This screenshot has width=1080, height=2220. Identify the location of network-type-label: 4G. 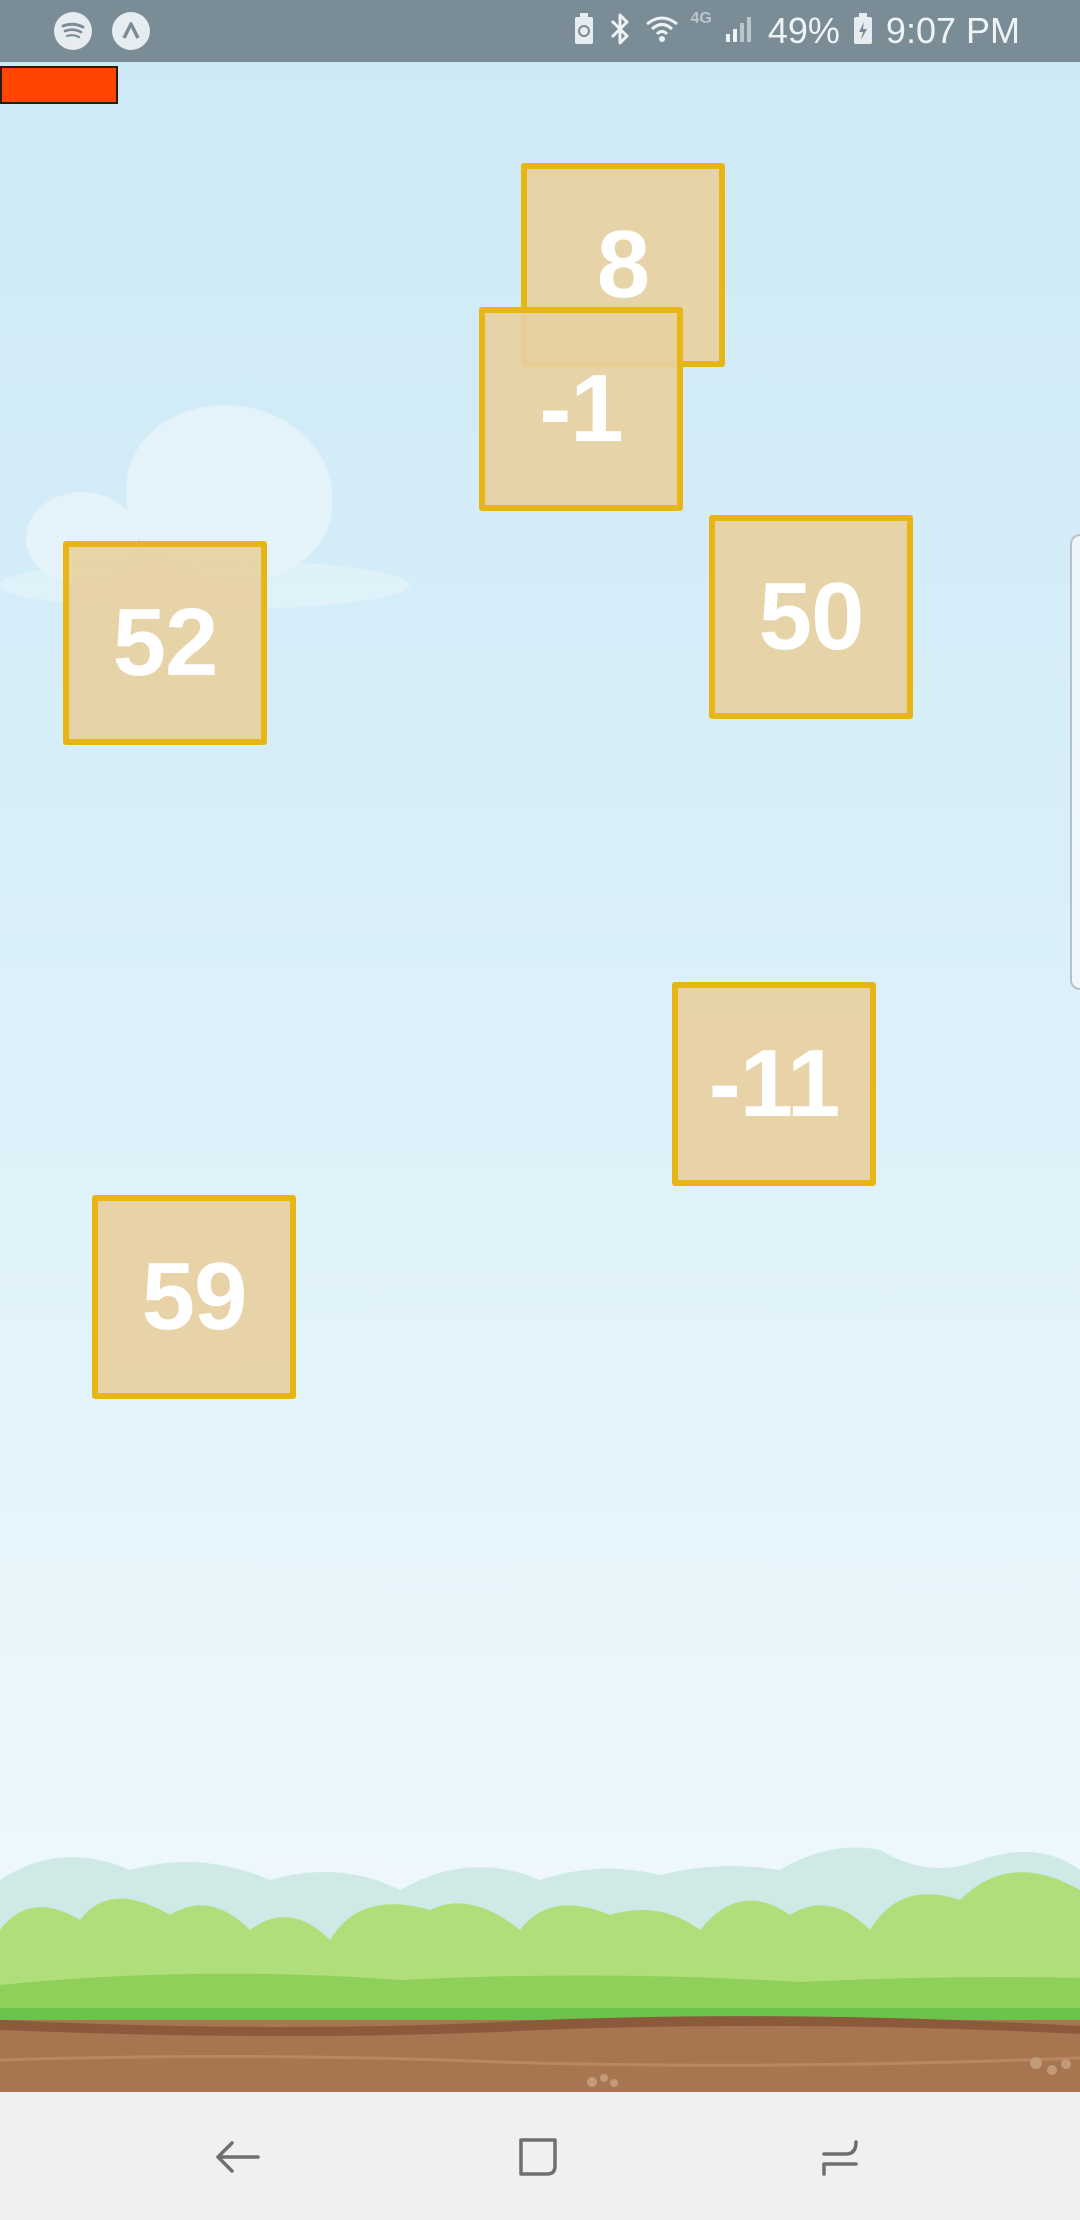
(701, 18).